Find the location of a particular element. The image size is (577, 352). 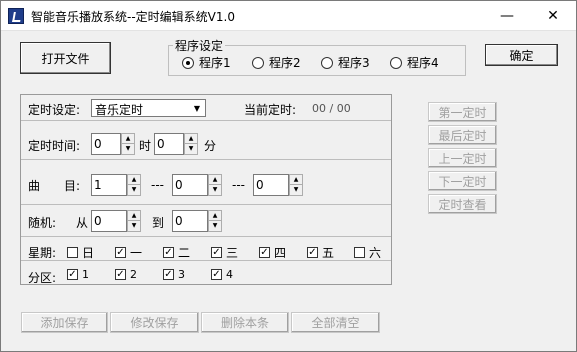

minimize-button: — is located at coordinates (507, 15).